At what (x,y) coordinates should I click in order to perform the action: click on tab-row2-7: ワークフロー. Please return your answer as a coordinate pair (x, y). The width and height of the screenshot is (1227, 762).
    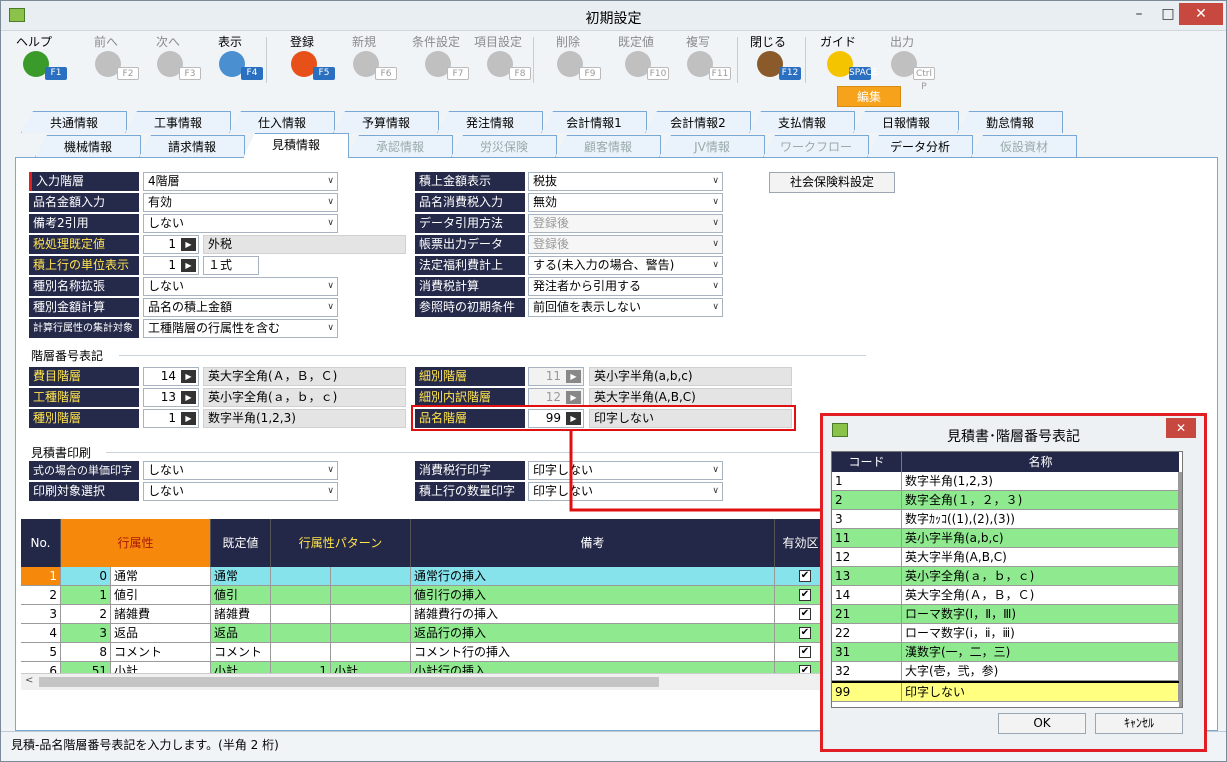
    Looking at the image, I should click on (816, 146).